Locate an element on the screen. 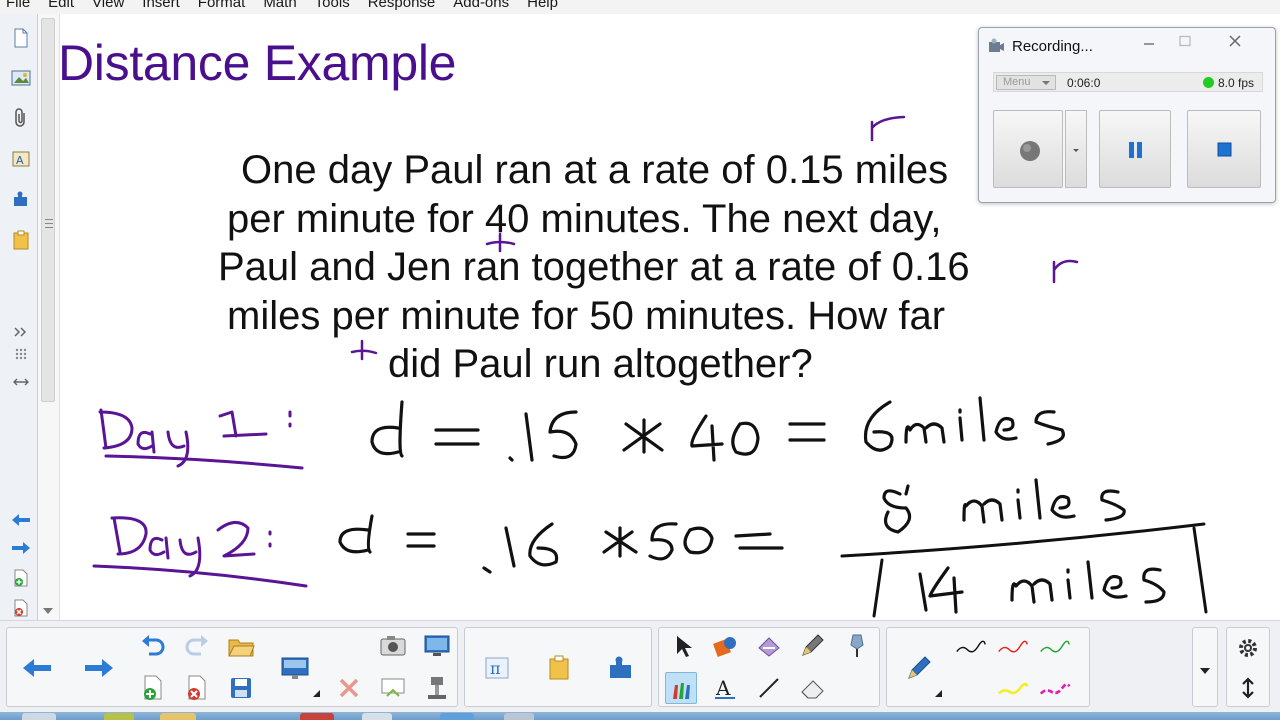 The width and height of the screenshot is (1280, 720). display-icon is located at coordinates (437, 646).